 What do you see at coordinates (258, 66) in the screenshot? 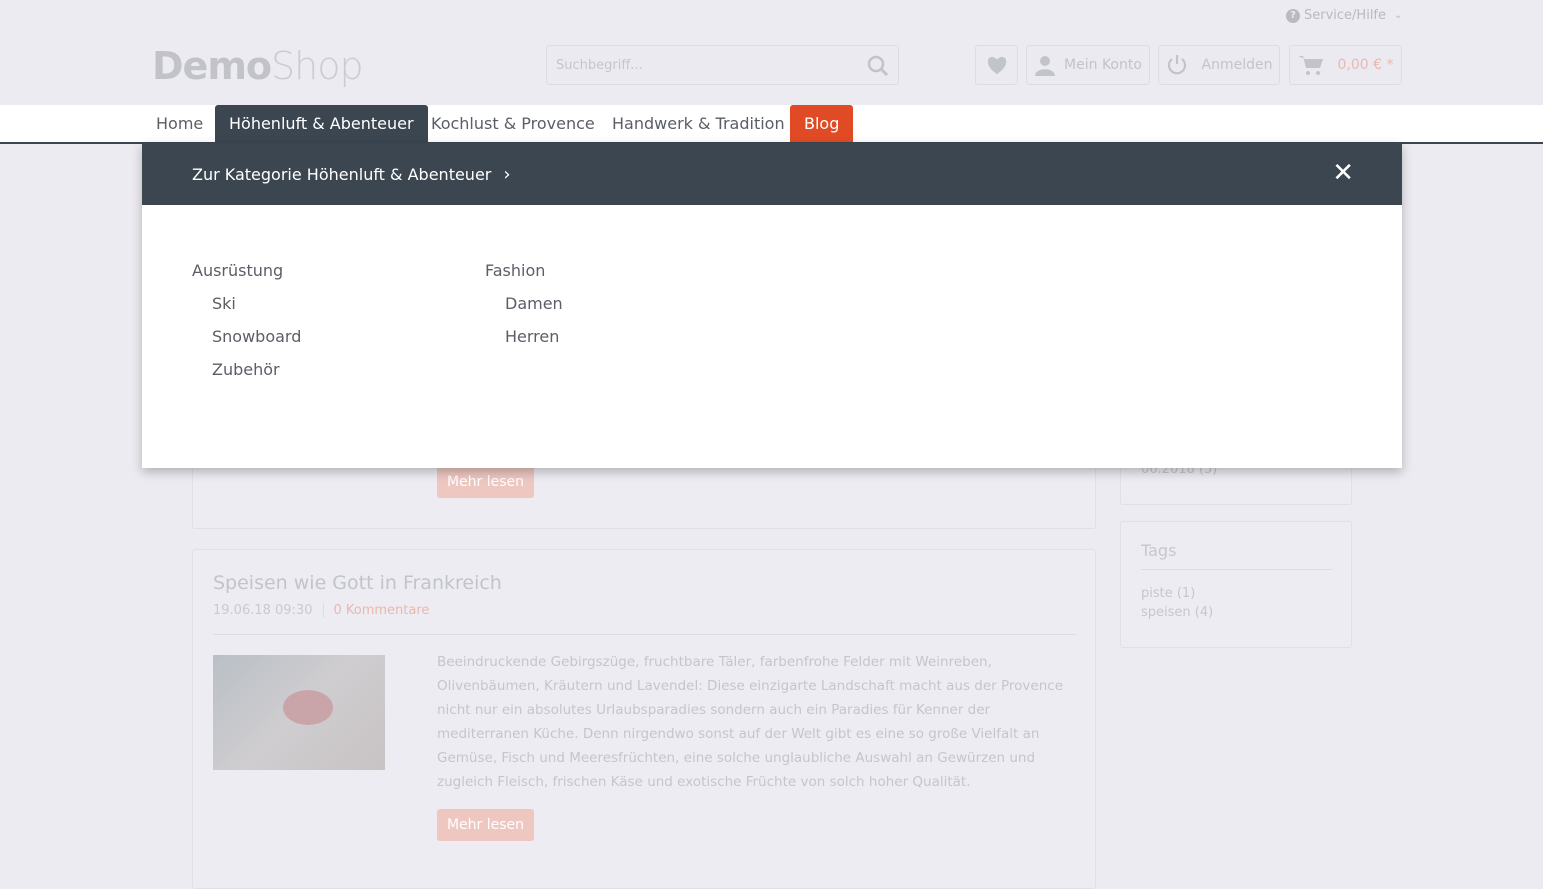
I see `logo: DemoShop` at bounding box center [258, 66].